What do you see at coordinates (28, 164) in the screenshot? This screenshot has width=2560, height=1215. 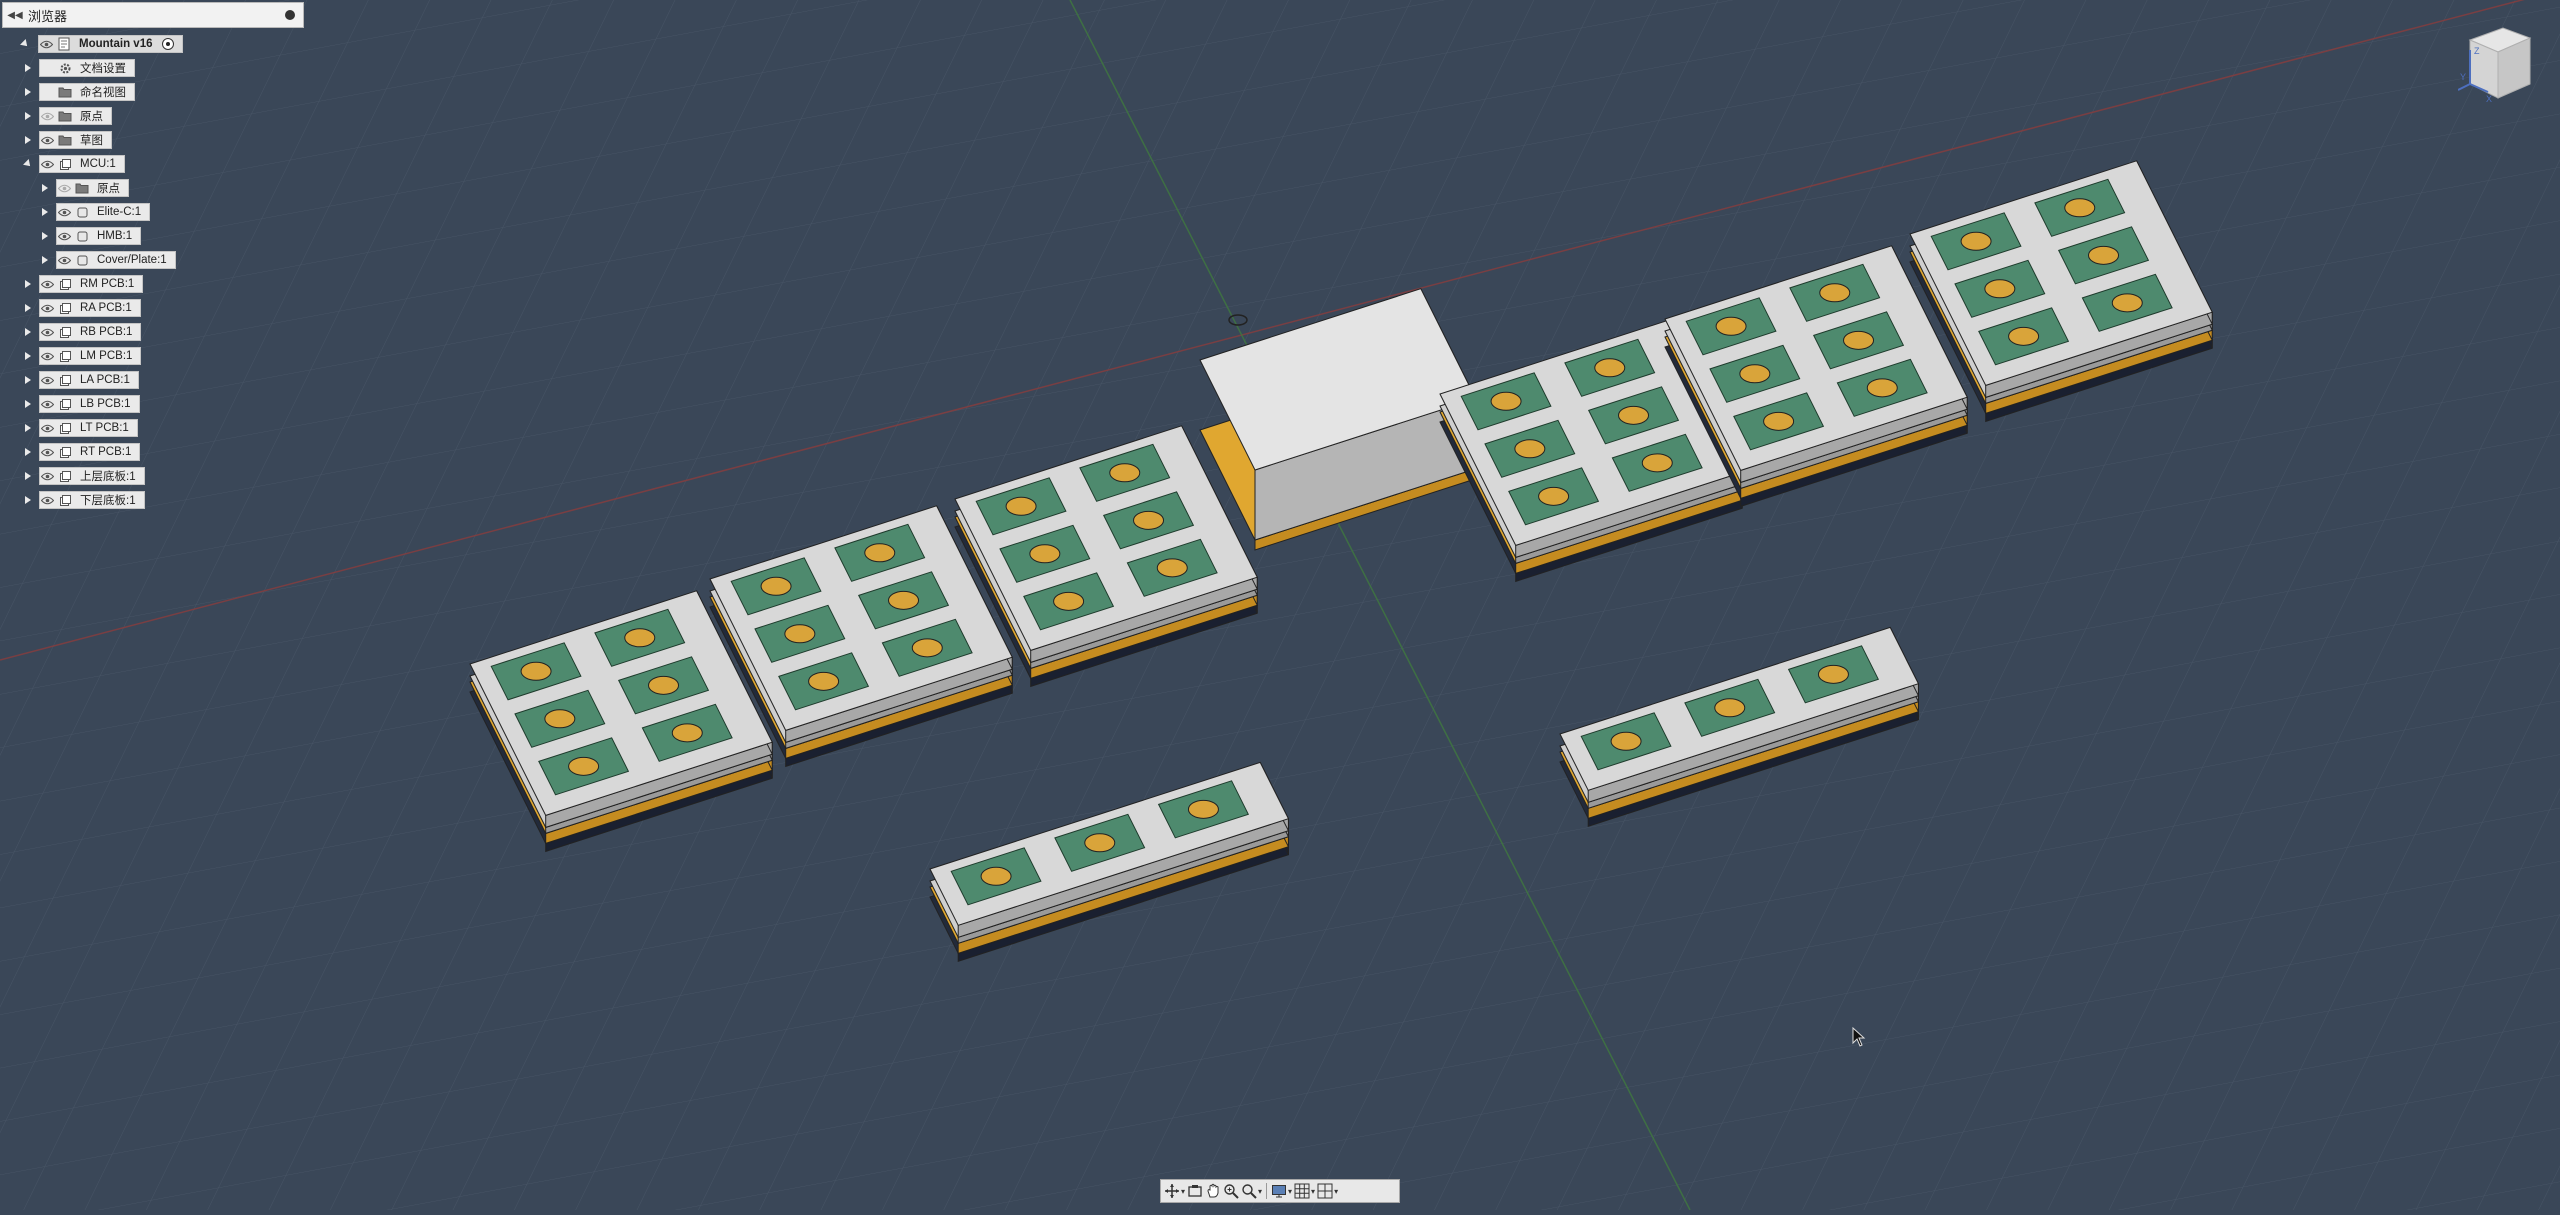 I see `collapse-toggle-icon` at bounding box center [28, 164].